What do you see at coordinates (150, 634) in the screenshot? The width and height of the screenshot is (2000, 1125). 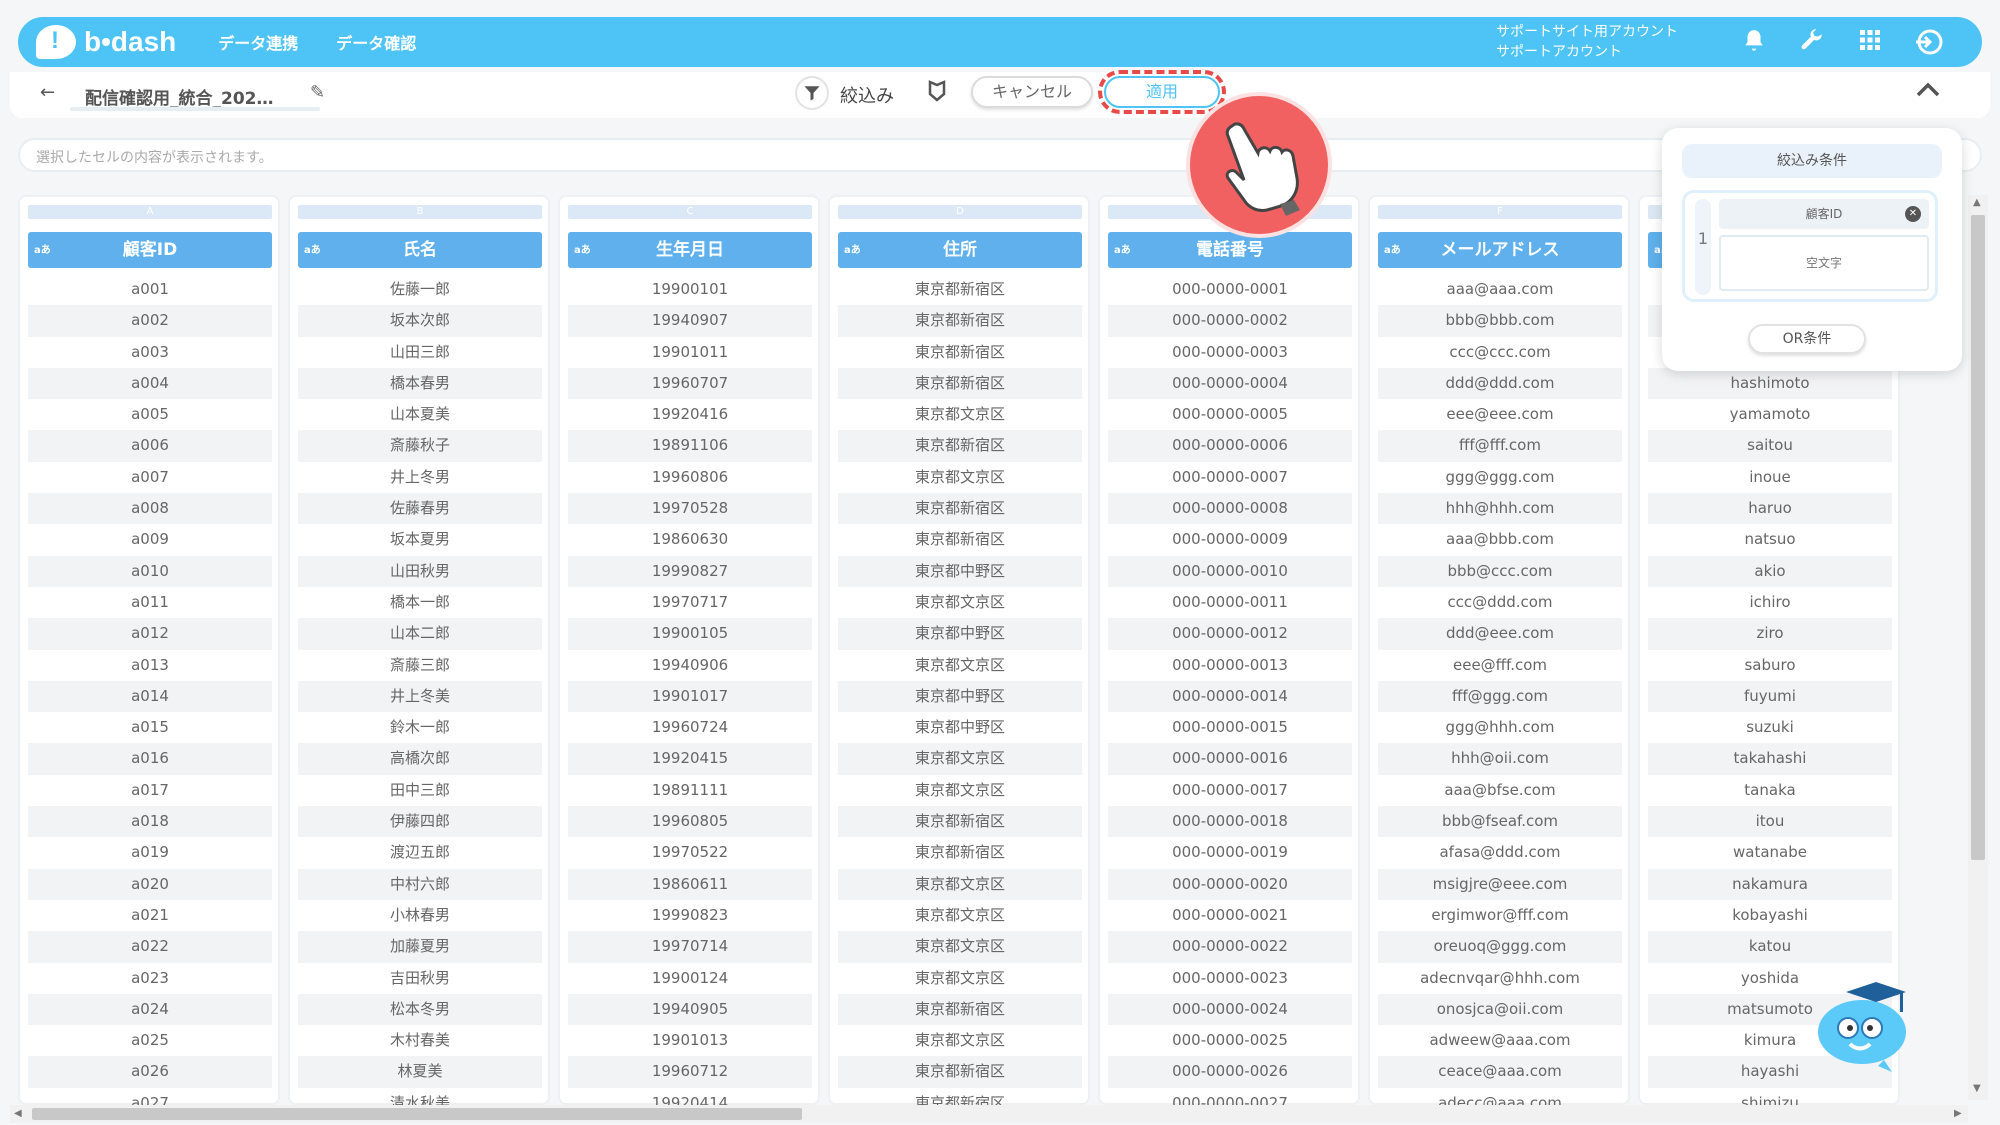 I see `table-cell: a012` at bounding box center [150, 634].